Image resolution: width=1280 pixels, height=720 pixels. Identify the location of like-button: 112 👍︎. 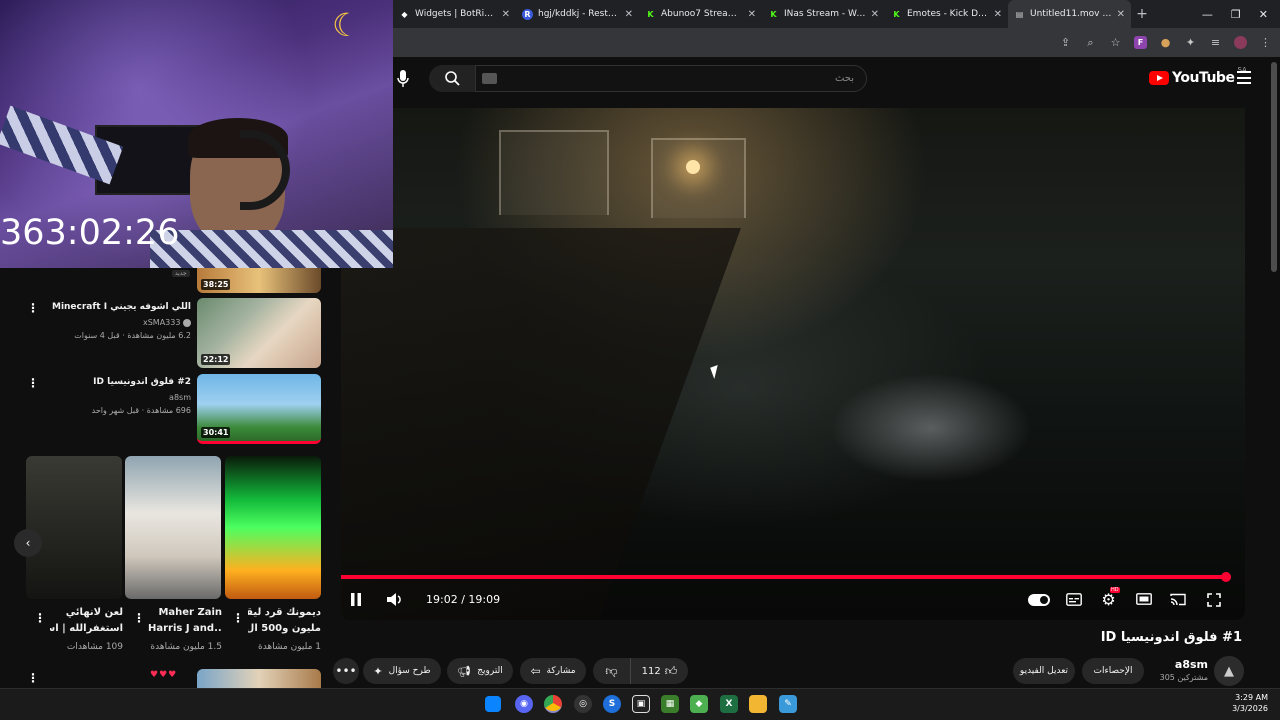
(659, 671).